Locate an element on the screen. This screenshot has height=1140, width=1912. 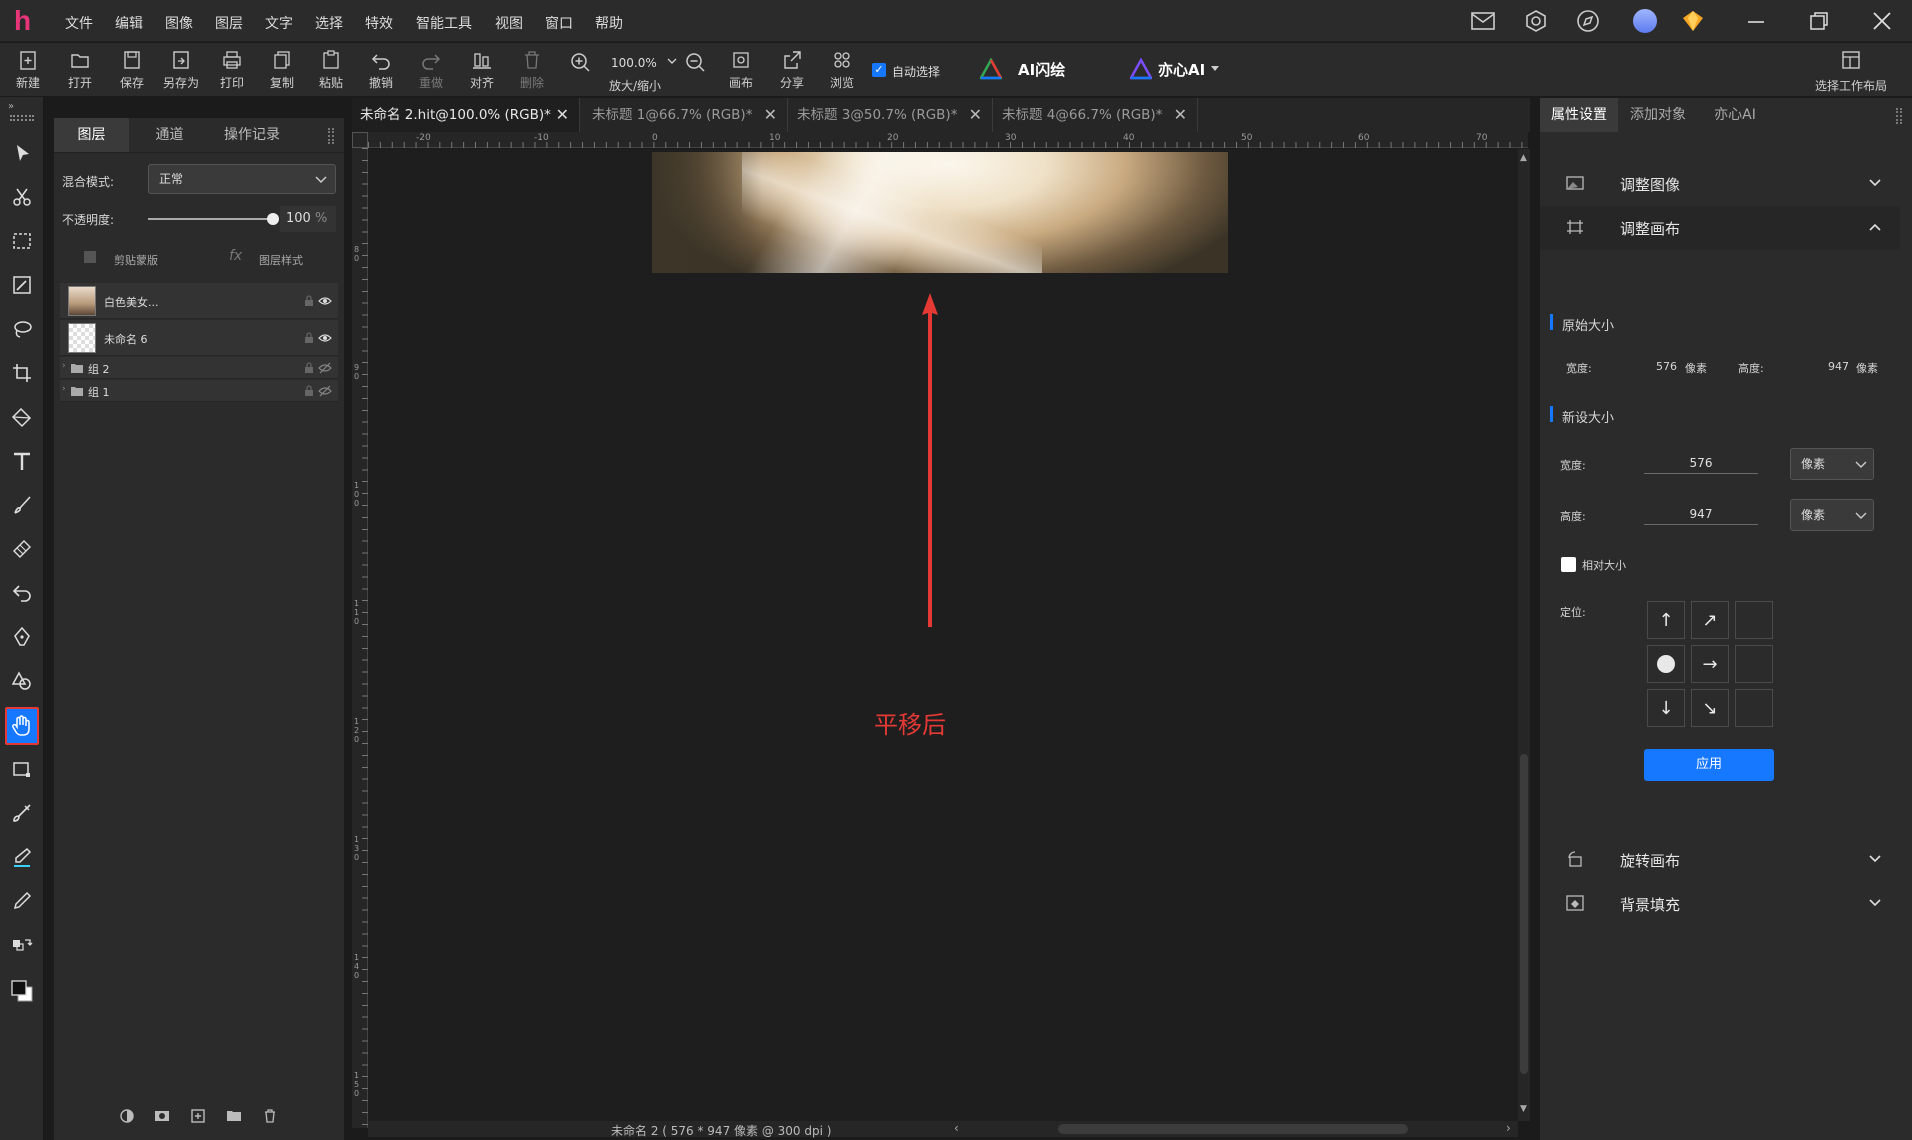
adjustment-layer-icon is located at coordinates (127, 1116).